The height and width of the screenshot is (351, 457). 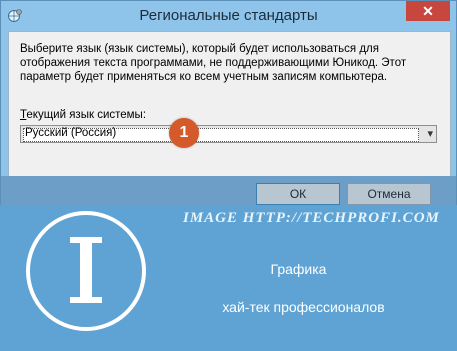 I want to click on close-button: ✕, so click(x=428, y=11).